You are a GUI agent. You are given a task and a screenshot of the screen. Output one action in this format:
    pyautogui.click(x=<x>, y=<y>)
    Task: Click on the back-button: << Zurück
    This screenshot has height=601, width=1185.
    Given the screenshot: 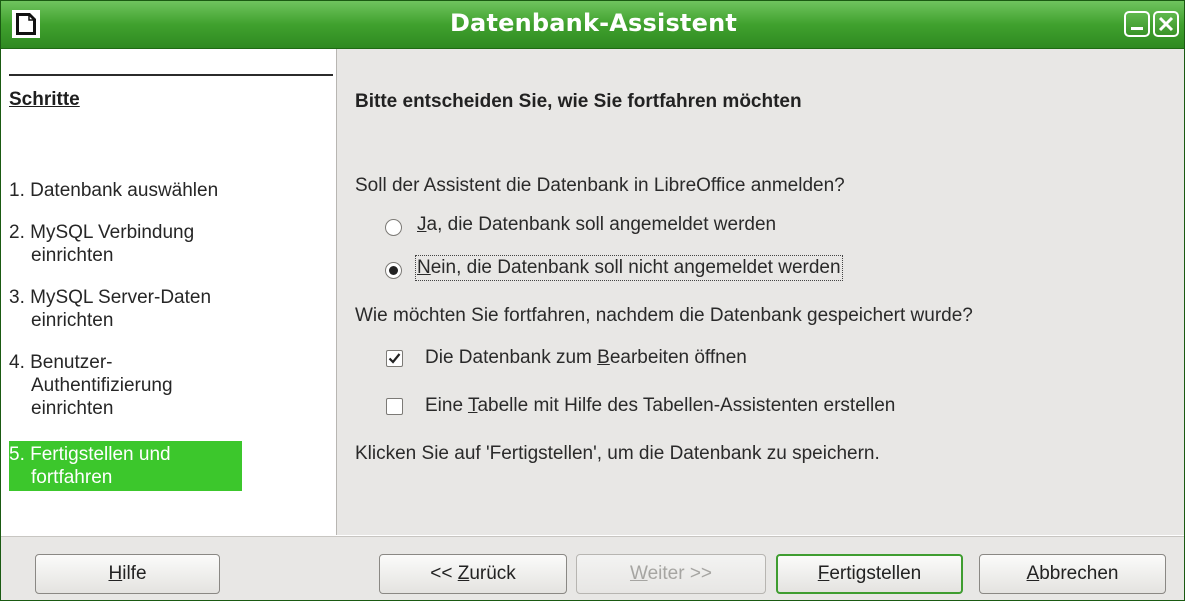 What is the action you would take?
    pyautogui.click(x=473, y=574)
    